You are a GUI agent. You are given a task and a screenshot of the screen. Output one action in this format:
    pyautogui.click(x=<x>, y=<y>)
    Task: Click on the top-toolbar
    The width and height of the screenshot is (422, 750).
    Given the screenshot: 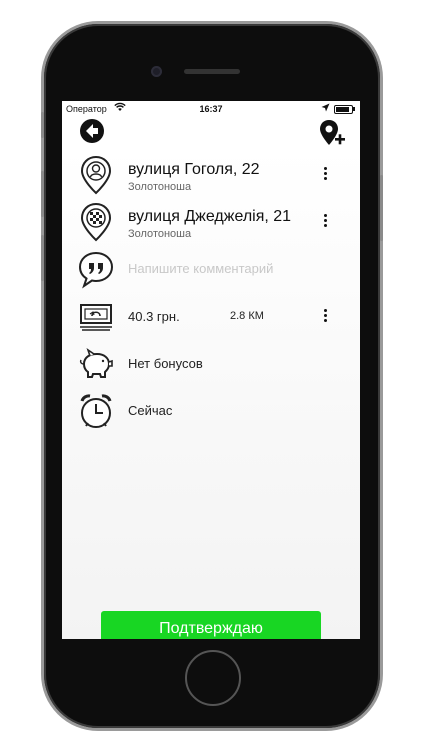 What is the action you would take?
    pyautogui.click(x=211, y=132)
    